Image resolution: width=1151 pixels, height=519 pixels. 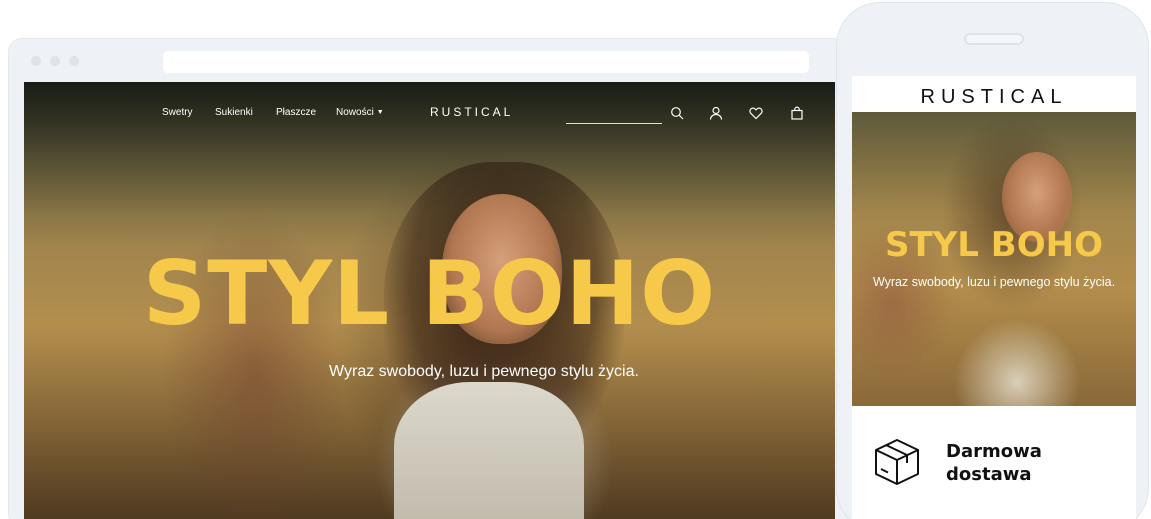 What do you see at coordinates (716, 113) in the screenshot?
I see `user-icon` at bounding box center [716, 113].